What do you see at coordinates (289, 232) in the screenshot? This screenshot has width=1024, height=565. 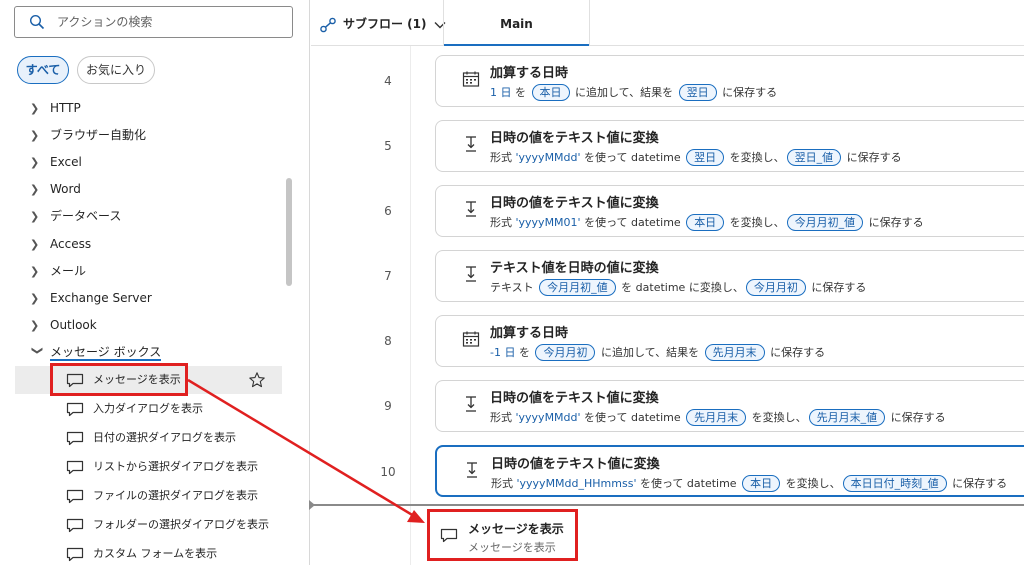 I see `sidebar-scrollbar` at bounding box center [289, 232].